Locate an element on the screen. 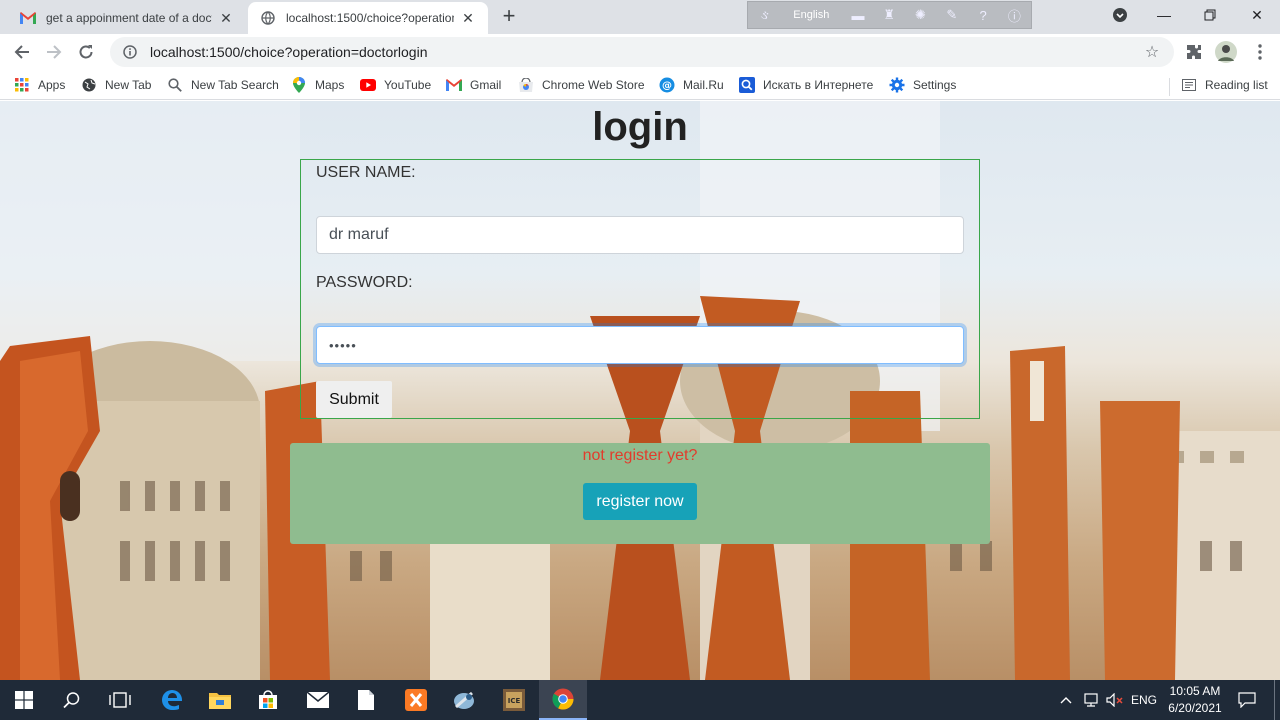 This screenshot has width=1280, height=720. start-button is located at coordinates (24, 700).